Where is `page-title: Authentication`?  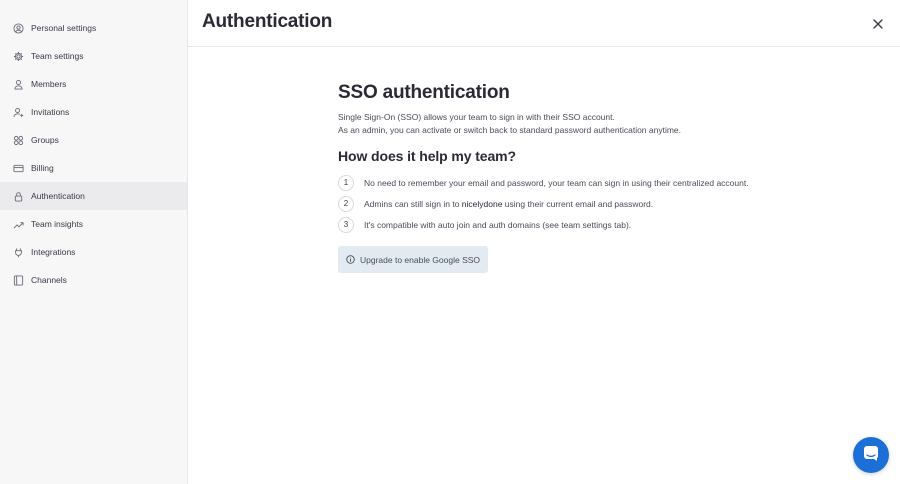 page-title: Authentication is located at coordinates (267, 21).